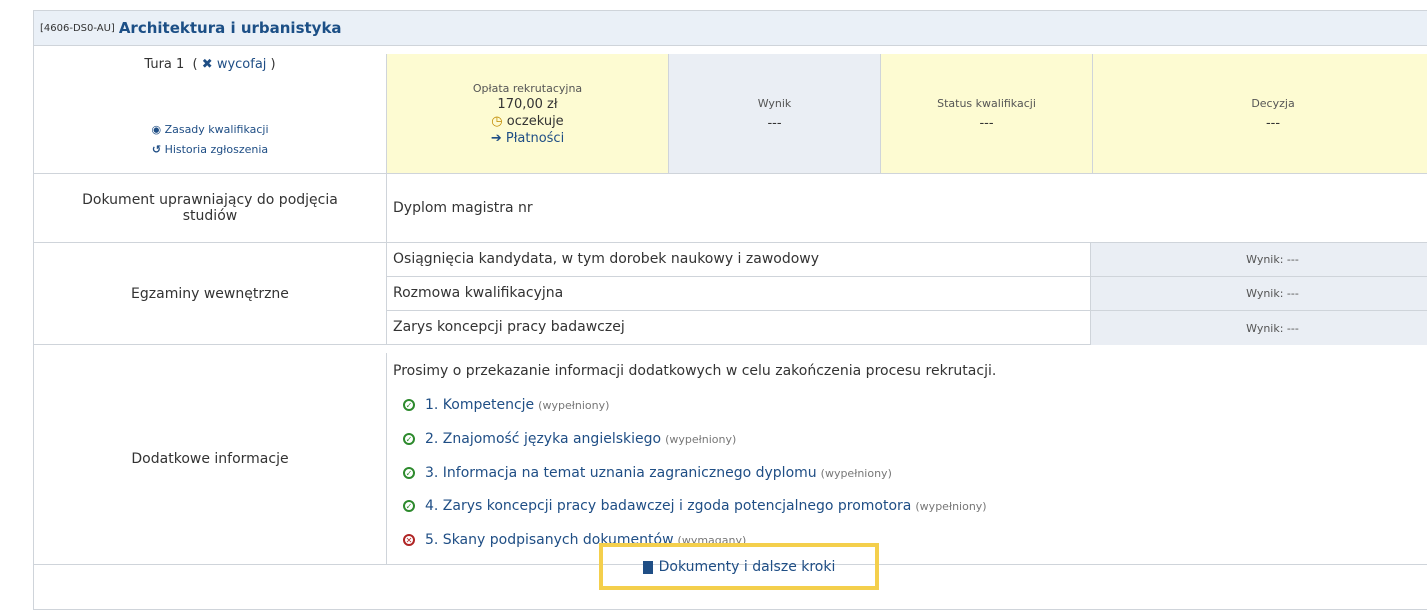 The image size is (1427, 610). What do you see at coordinates (527, 138) in the screenshot?
I see `payments-link: ➔ Płatności` at bounding box center [527, 138].